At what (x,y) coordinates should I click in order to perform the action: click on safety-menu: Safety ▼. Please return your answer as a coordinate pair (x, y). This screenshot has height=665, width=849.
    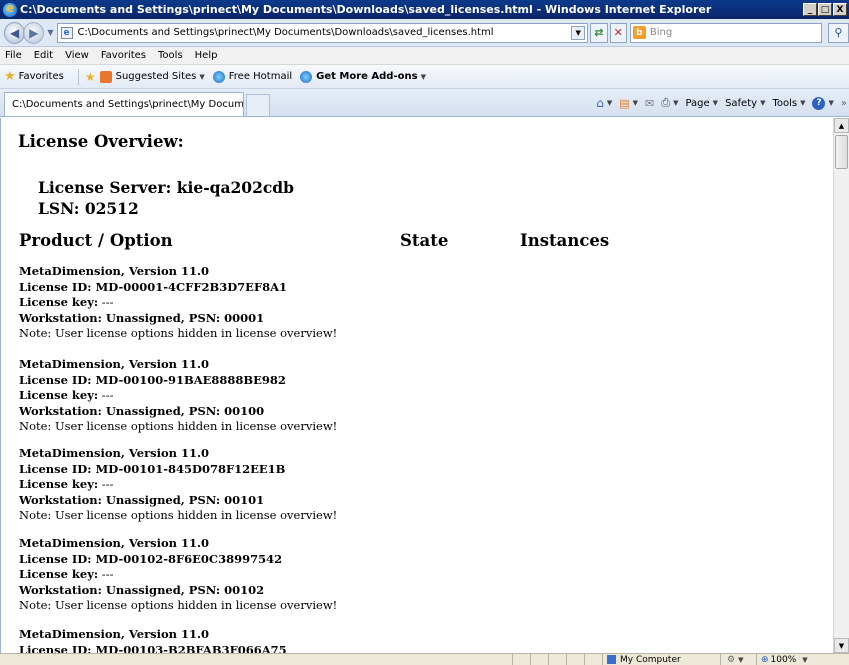
    Looking at the image, I should click on (745, 103).